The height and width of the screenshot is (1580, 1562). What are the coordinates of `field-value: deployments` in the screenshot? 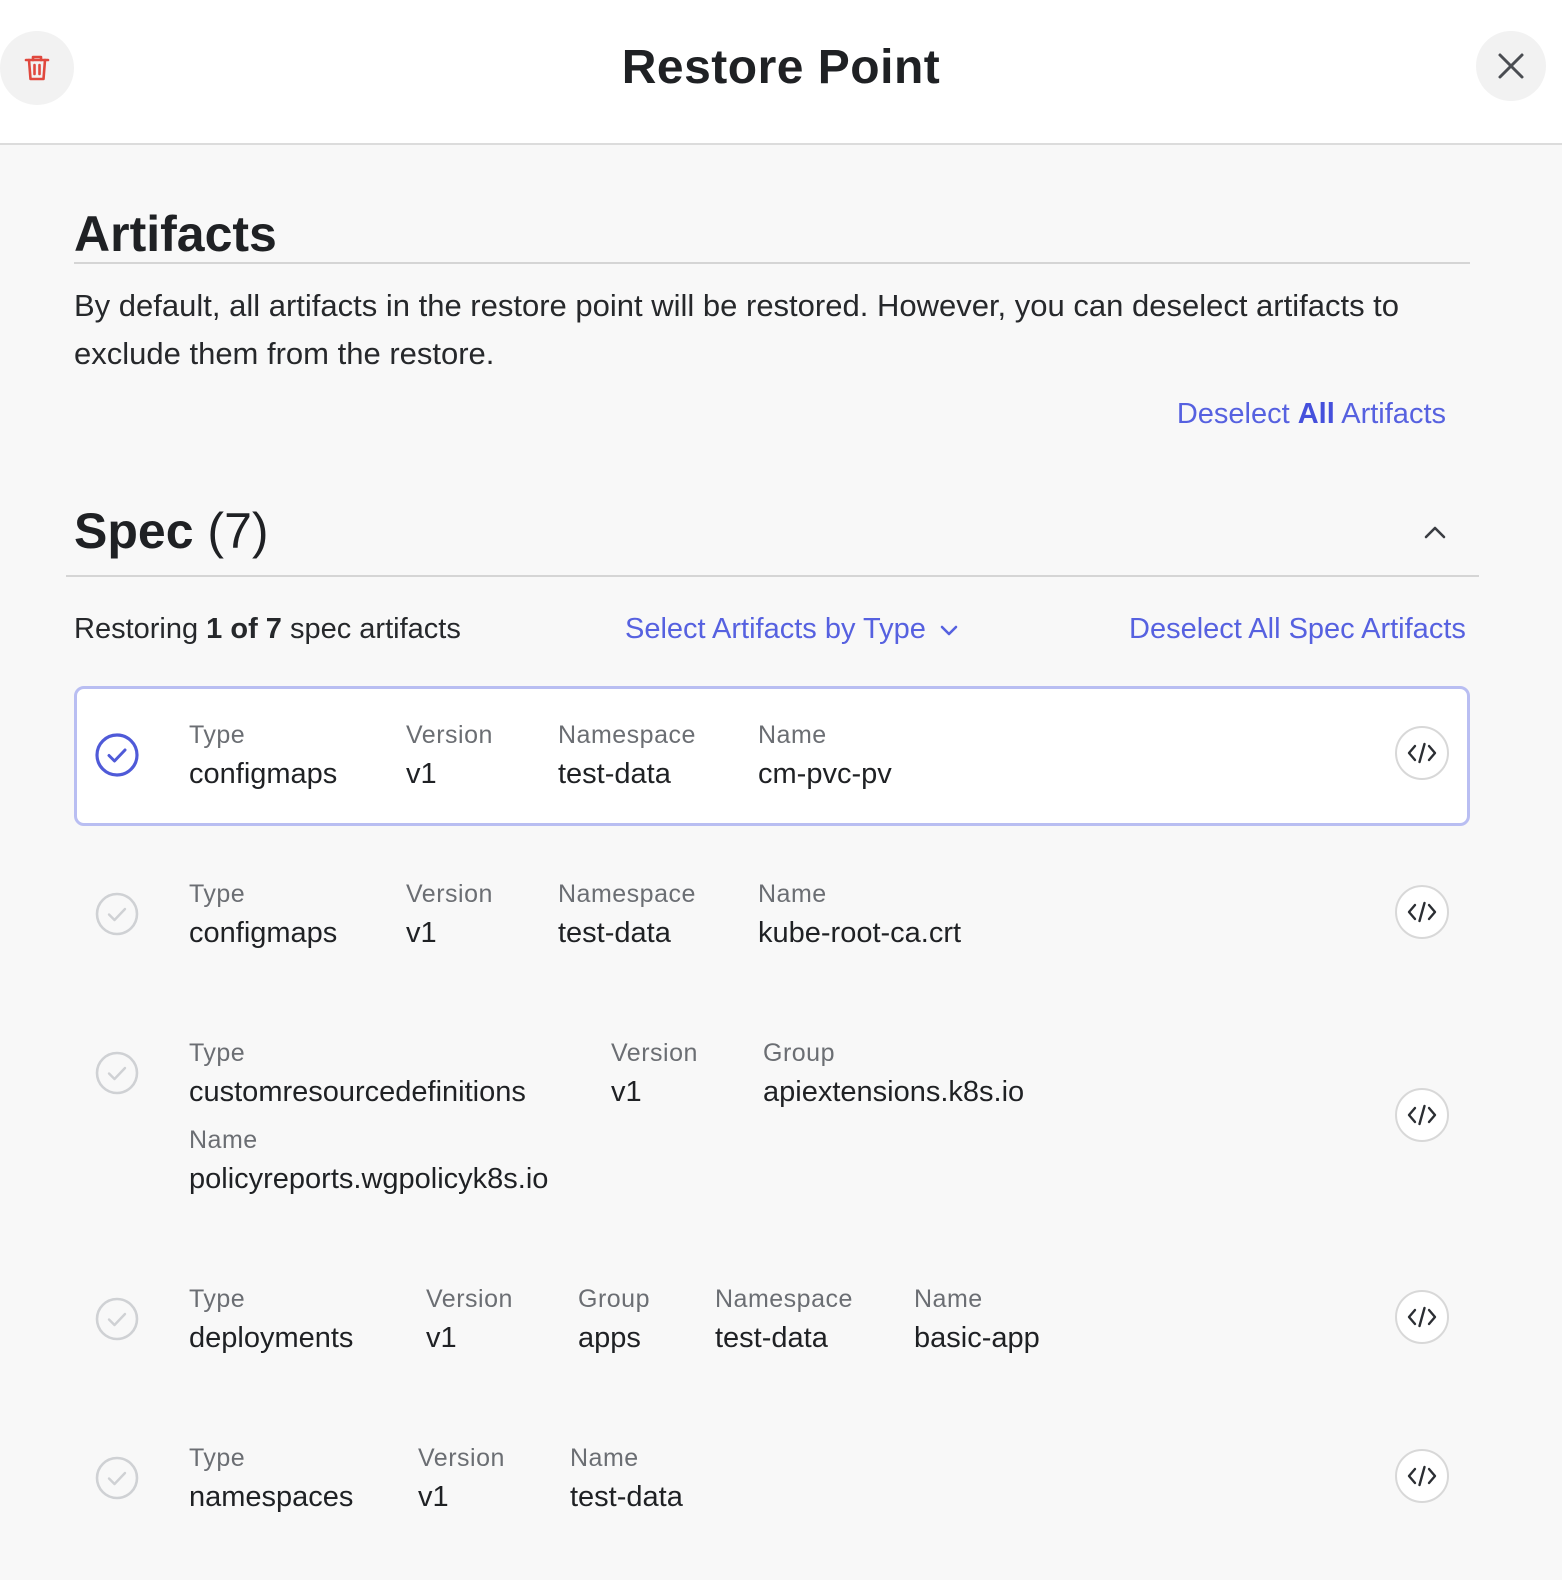 It's located at (271, 1338).